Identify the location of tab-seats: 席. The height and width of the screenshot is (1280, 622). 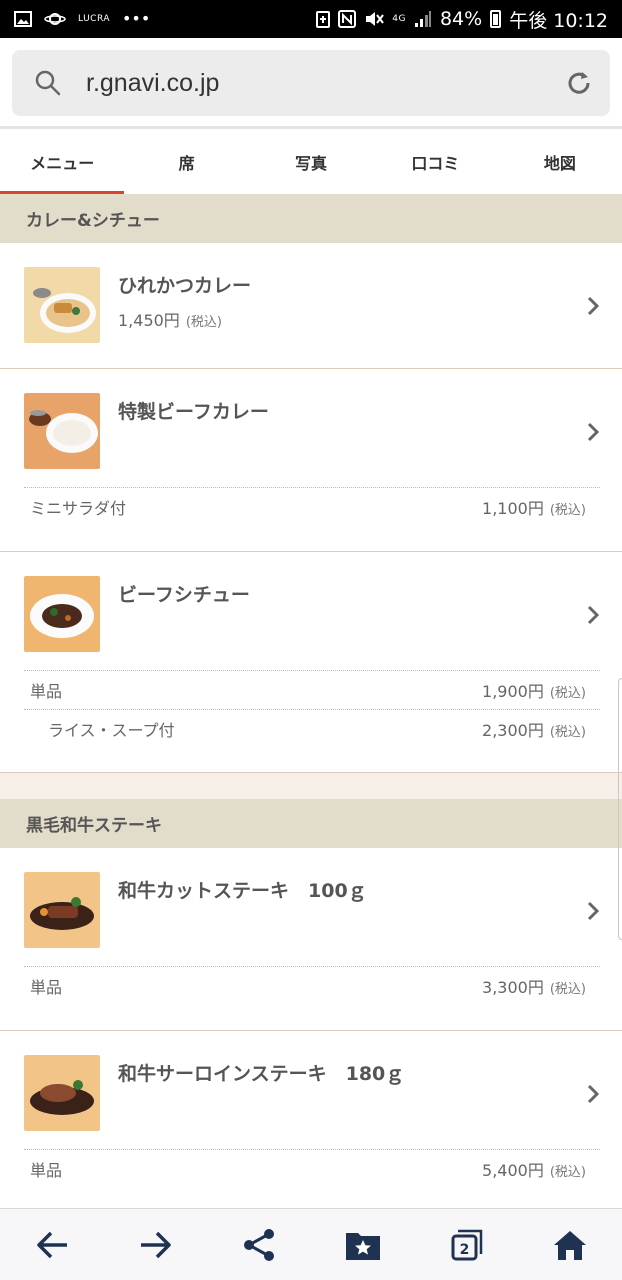
(186, 161).